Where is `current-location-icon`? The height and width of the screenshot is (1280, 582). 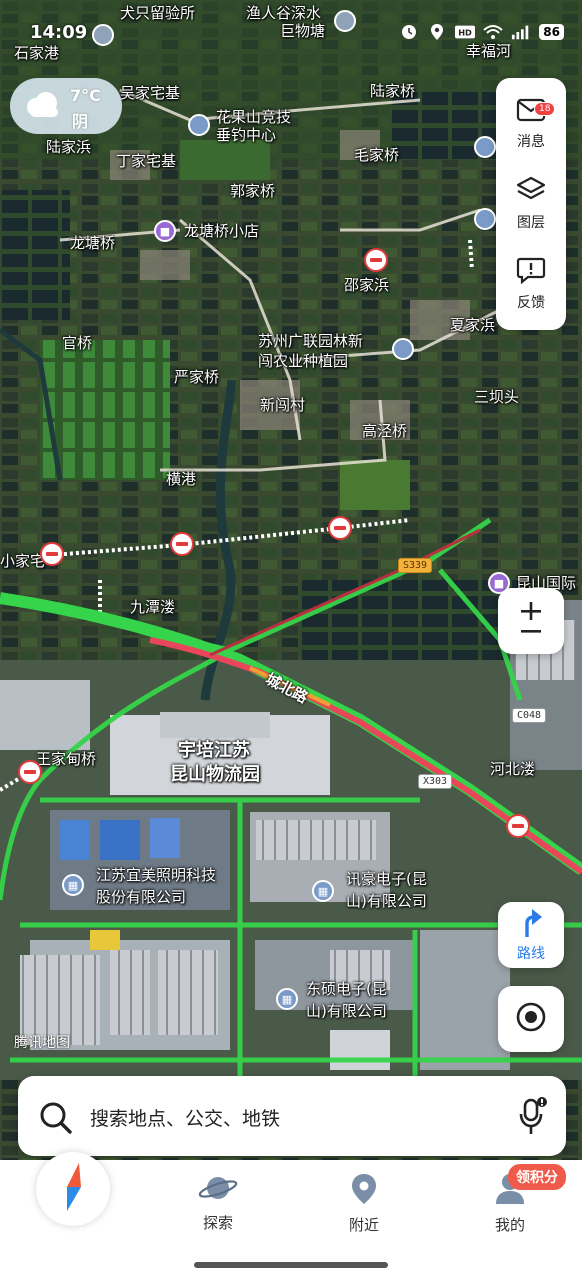 current-location-icon is located at coordinates (531, 1019).